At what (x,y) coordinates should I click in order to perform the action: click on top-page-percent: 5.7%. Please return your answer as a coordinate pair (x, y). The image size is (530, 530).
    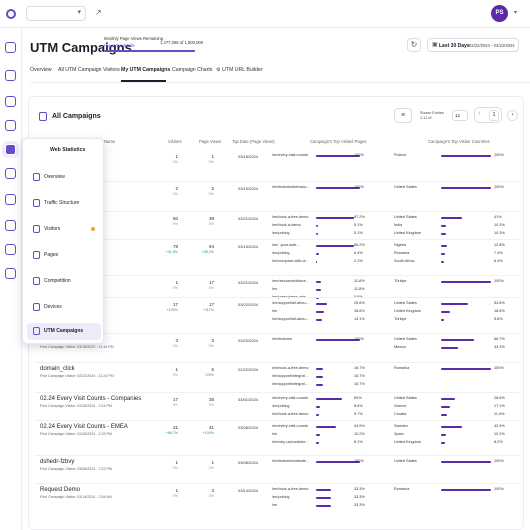
    Looking at the image, I should click on (358, 414).